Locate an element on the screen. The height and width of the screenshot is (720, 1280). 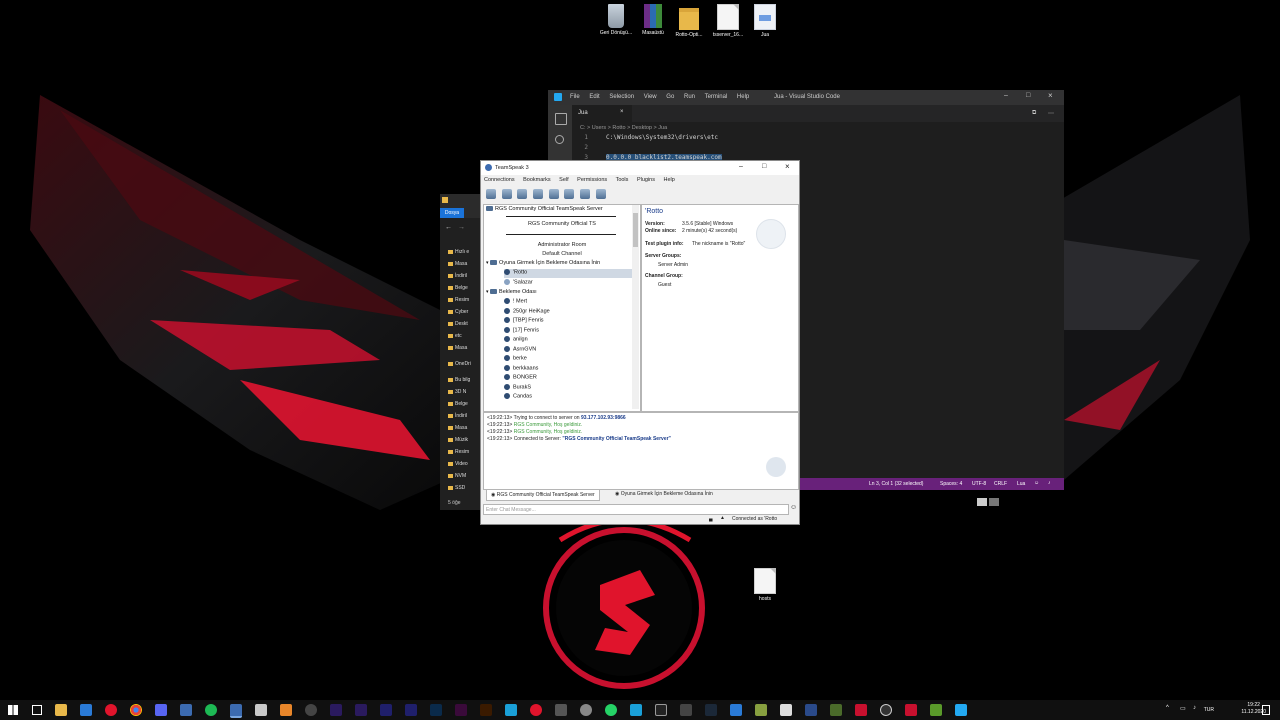
status-encoding: UTF-8 is located at coordinates (979, 484).